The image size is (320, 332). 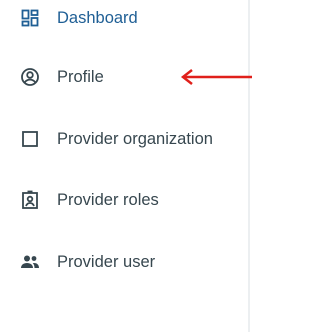 I want to click on people-icon, so click(x=30, y=262).